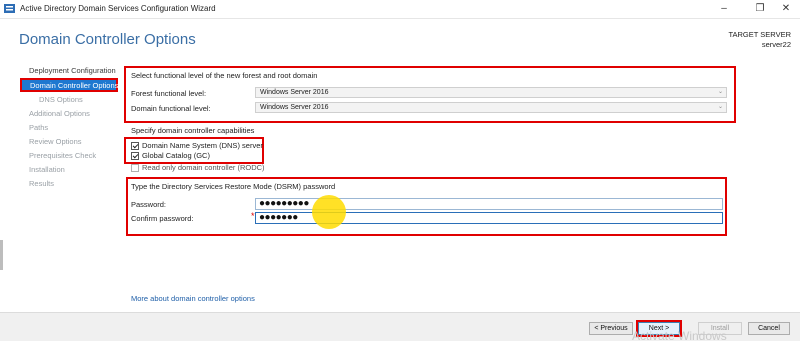 Image resolution: width=800 pixels, height=343 pixels. Describe the element at coordinates (193, 298) in the screenshot. I see `more-options-link: More about domain controller options` at that location.